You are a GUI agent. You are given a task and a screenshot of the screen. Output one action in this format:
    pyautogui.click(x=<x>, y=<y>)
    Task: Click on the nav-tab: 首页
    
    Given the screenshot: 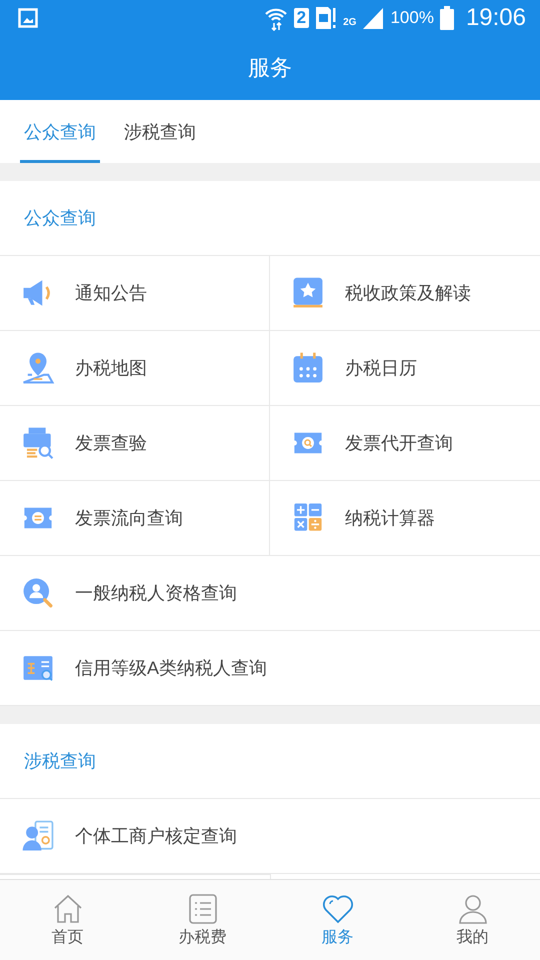 What is the action you would take?
    pyautogui.click(x=67, y=920)
    